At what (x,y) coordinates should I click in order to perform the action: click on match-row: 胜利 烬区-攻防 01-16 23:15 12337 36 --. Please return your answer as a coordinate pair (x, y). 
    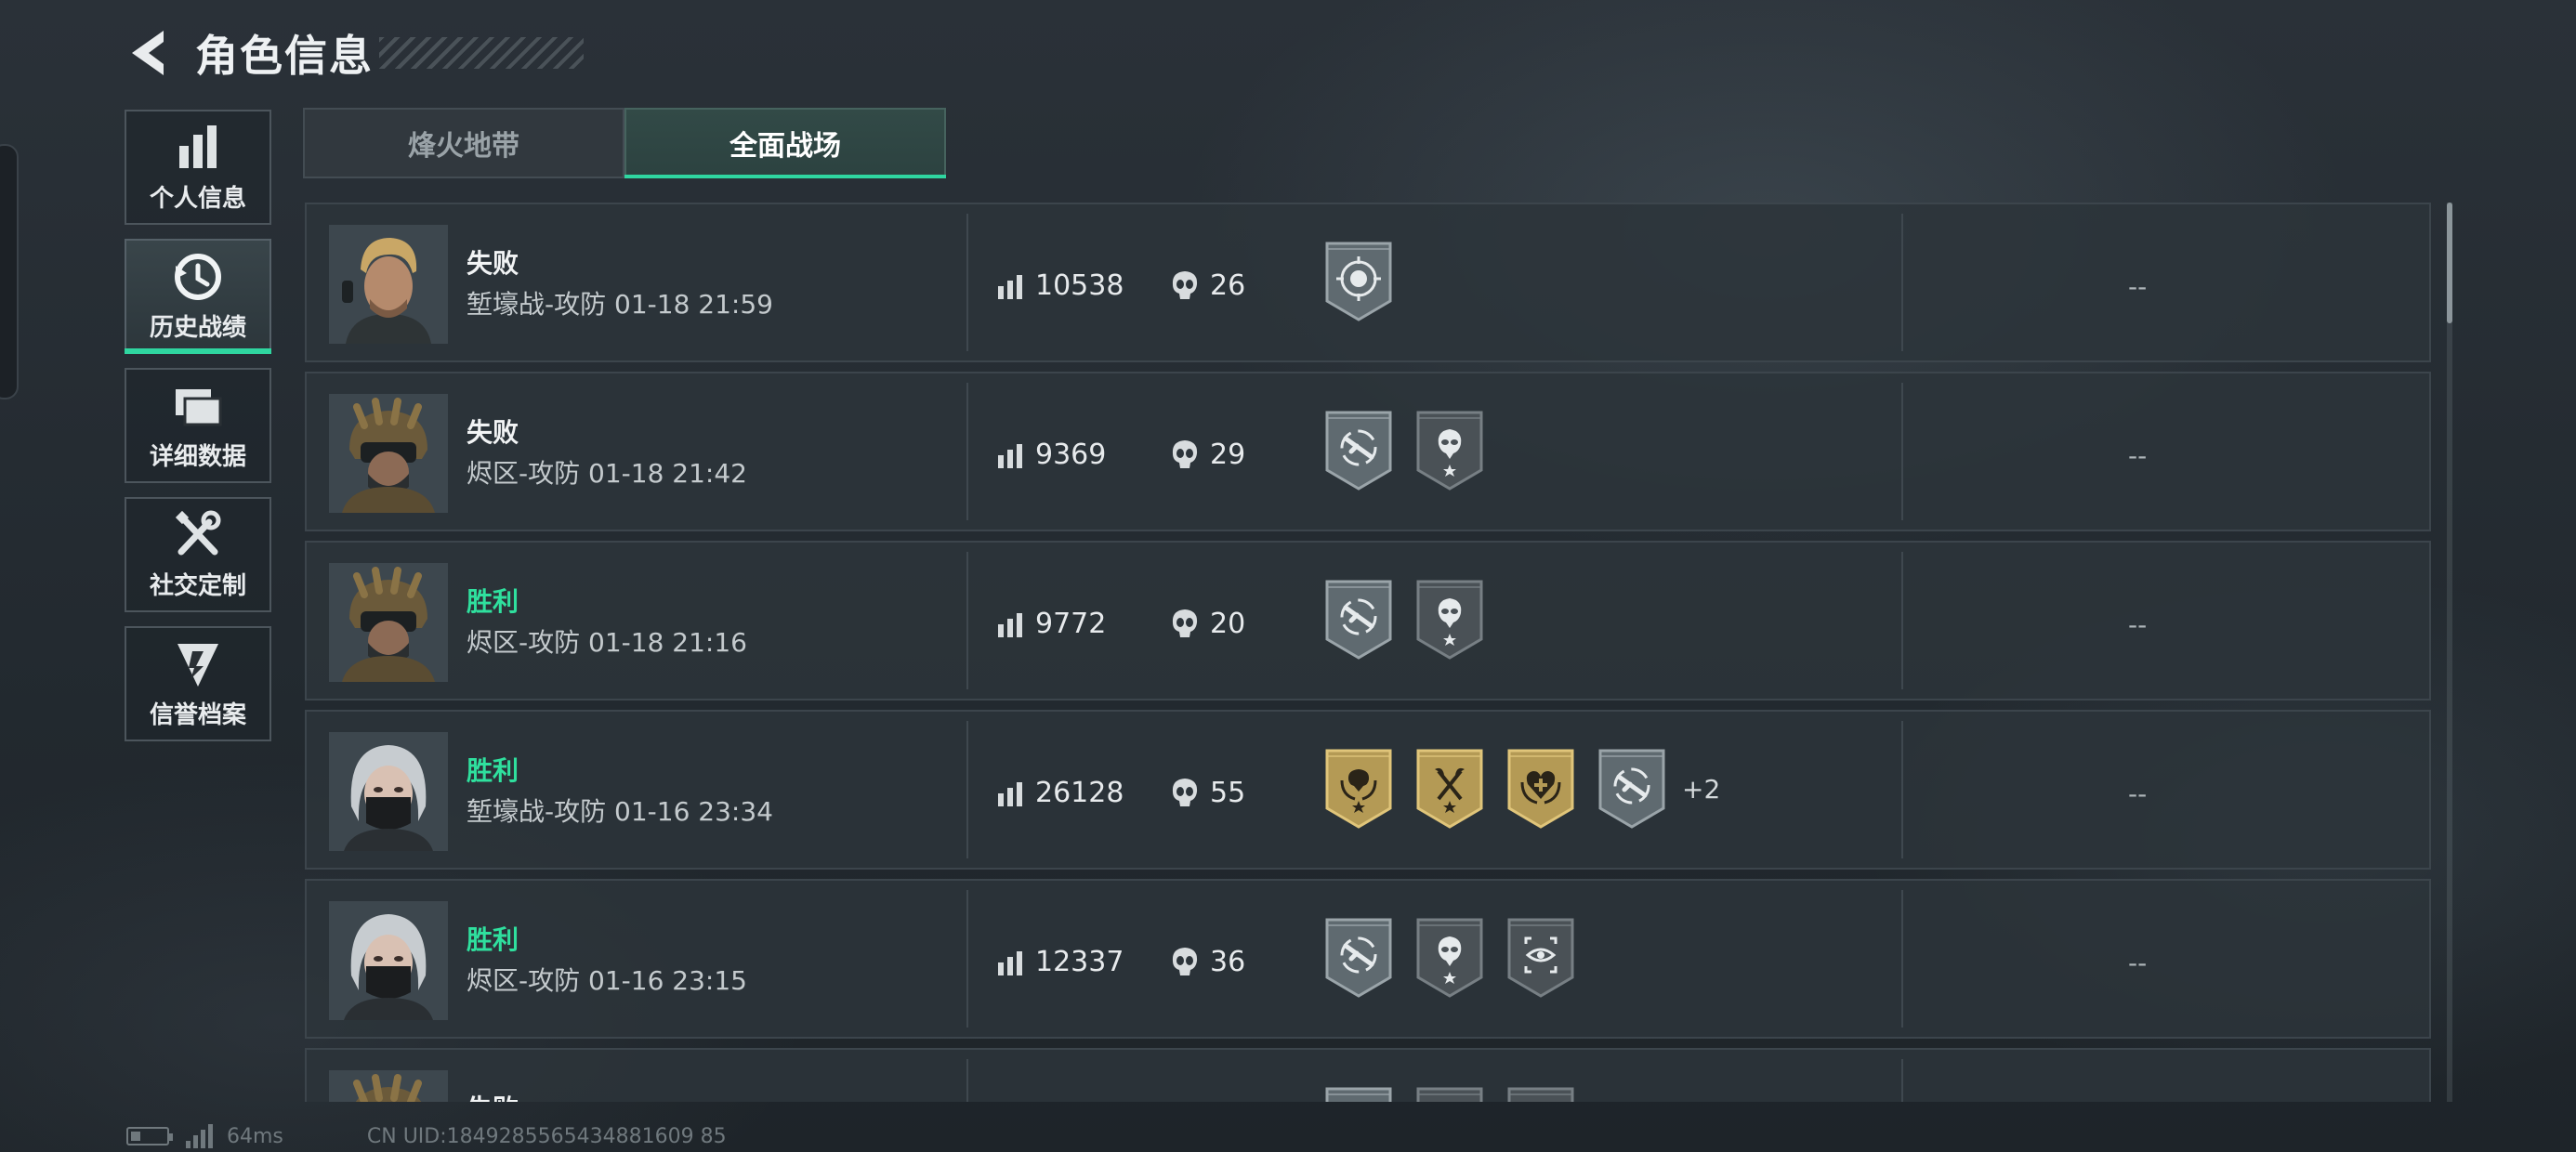
    Looking at the image, I should click on (1368, 959).